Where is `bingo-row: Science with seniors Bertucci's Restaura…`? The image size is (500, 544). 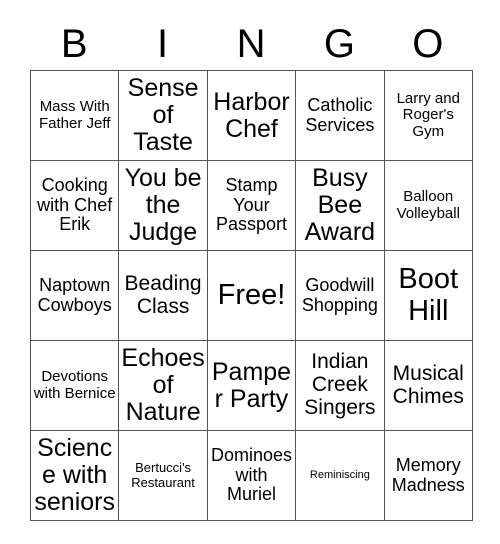 bingo-row: Science with seniors Bertucci's Restaura… is located at coordinates (251, 475).